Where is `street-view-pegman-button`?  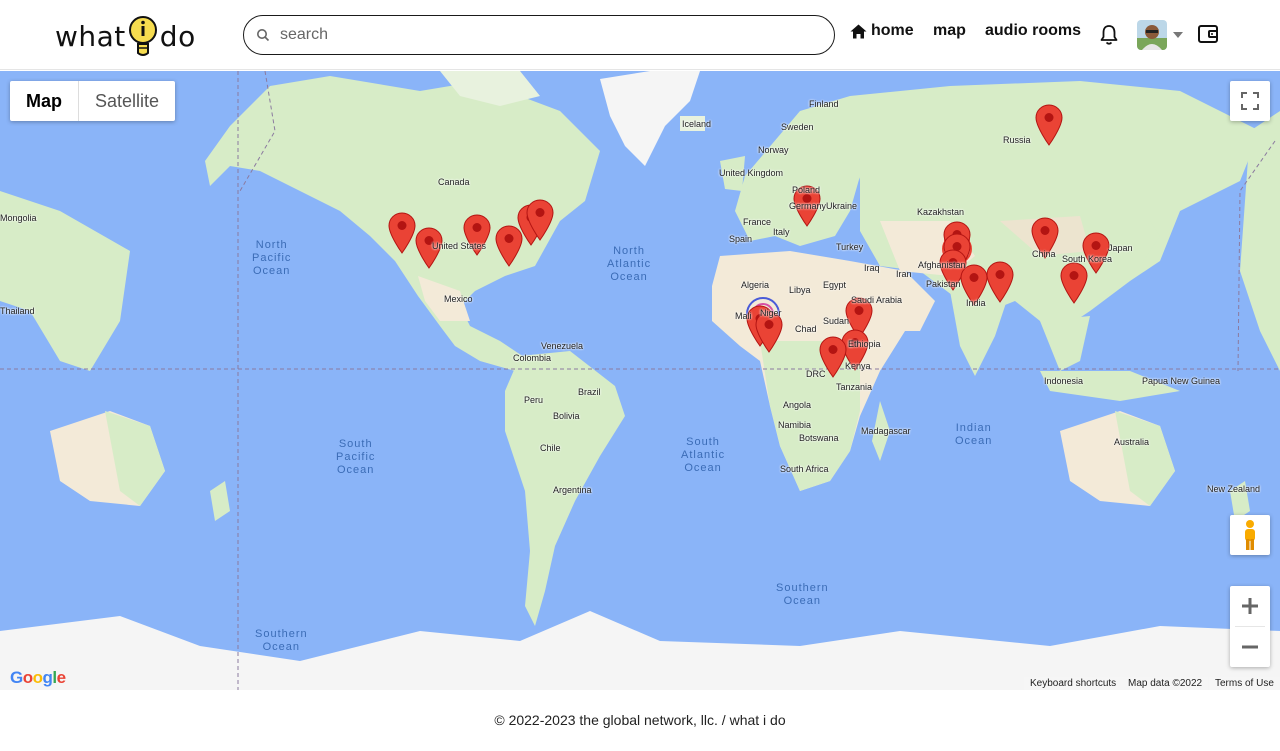
street-view-pegman-button is located at coordinates (1250, 535).